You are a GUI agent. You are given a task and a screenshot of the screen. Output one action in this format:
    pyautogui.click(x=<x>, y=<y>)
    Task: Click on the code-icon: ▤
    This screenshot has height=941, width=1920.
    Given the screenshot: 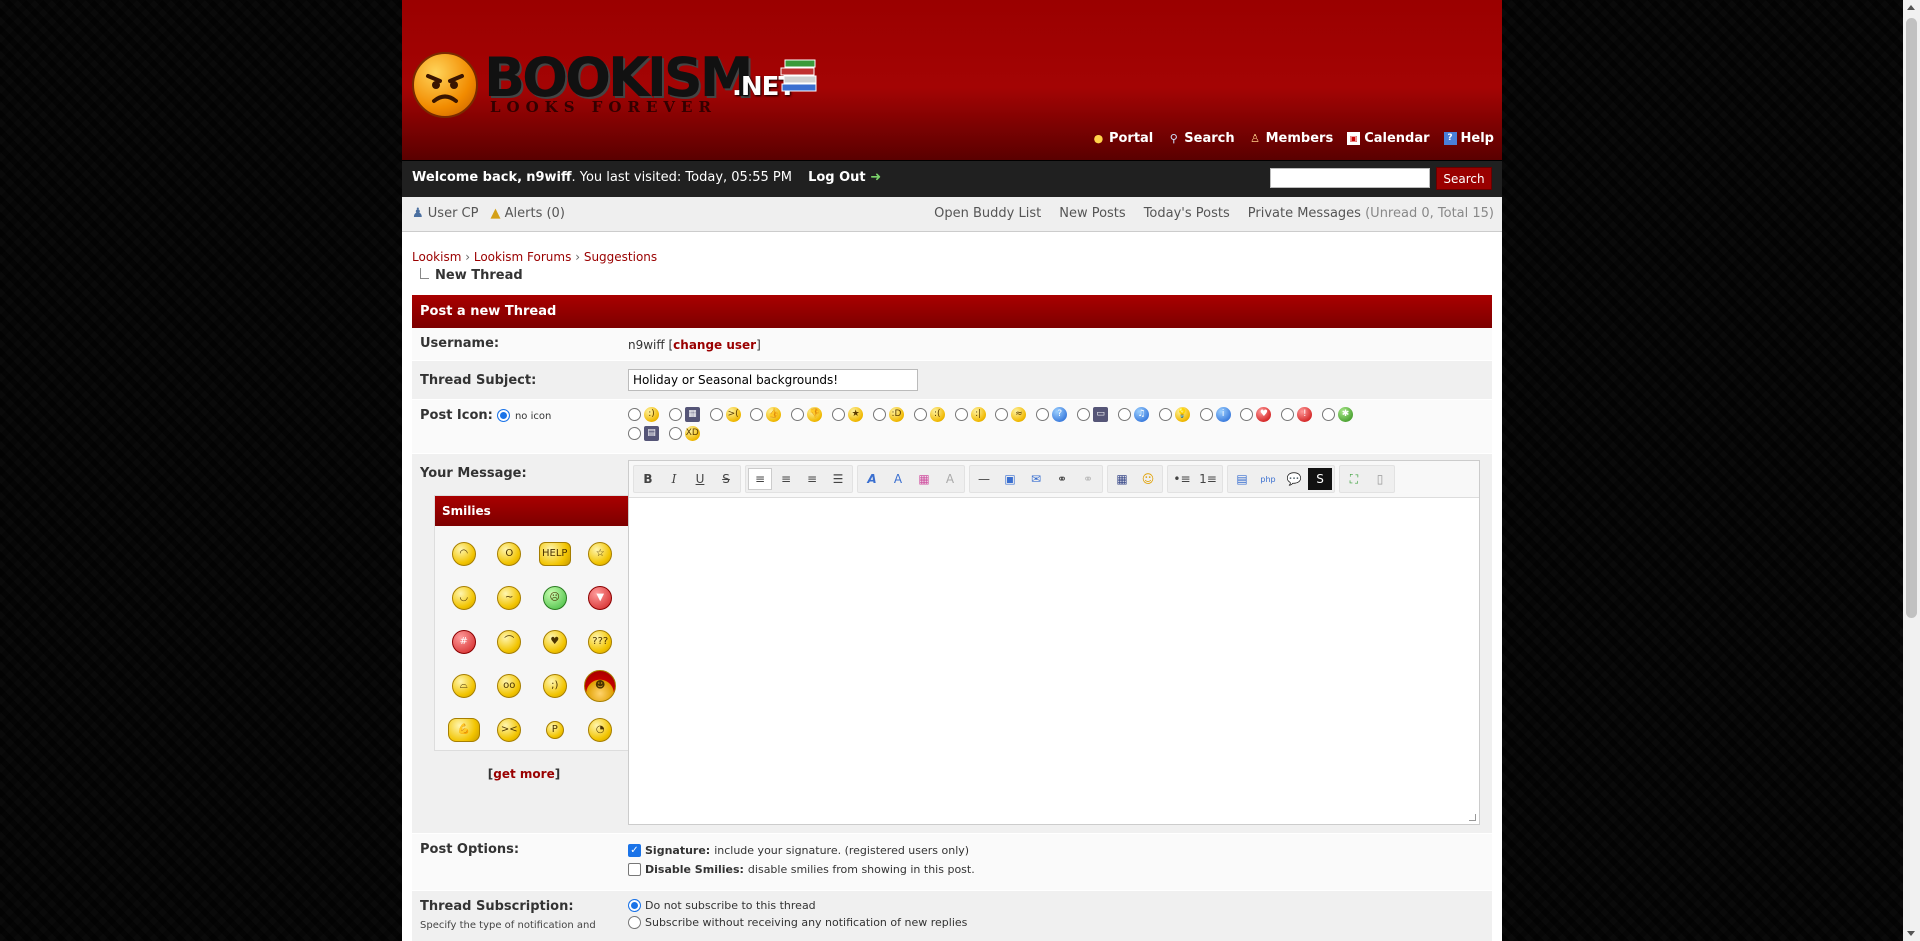 What is the action you would take?
    pyautogui.click(x=1242, y=479)
    